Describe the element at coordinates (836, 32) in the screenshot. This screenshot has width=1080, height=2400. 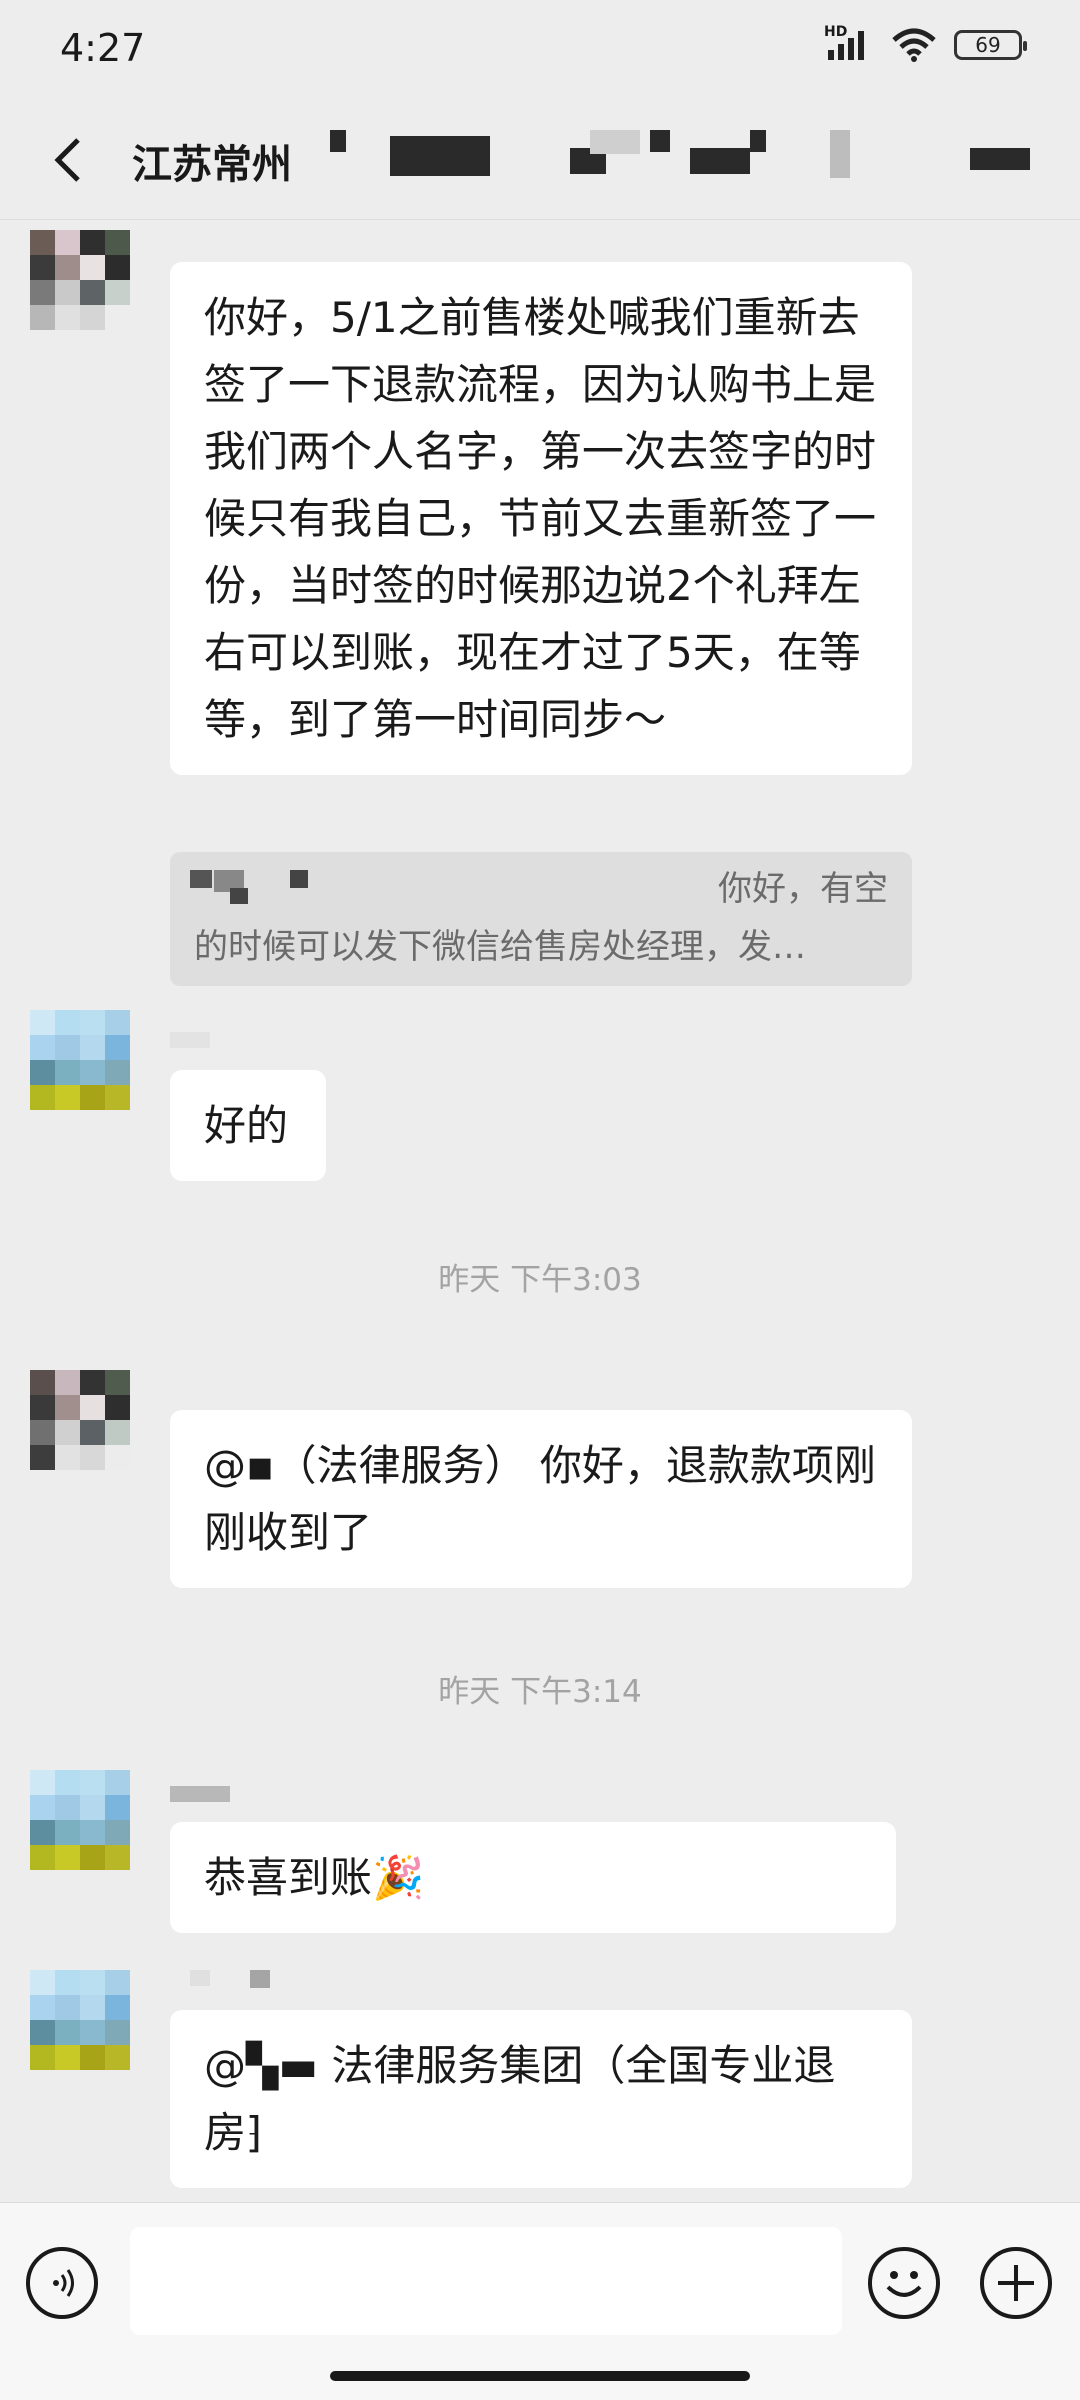
I see `hd-label: HD` at that location.